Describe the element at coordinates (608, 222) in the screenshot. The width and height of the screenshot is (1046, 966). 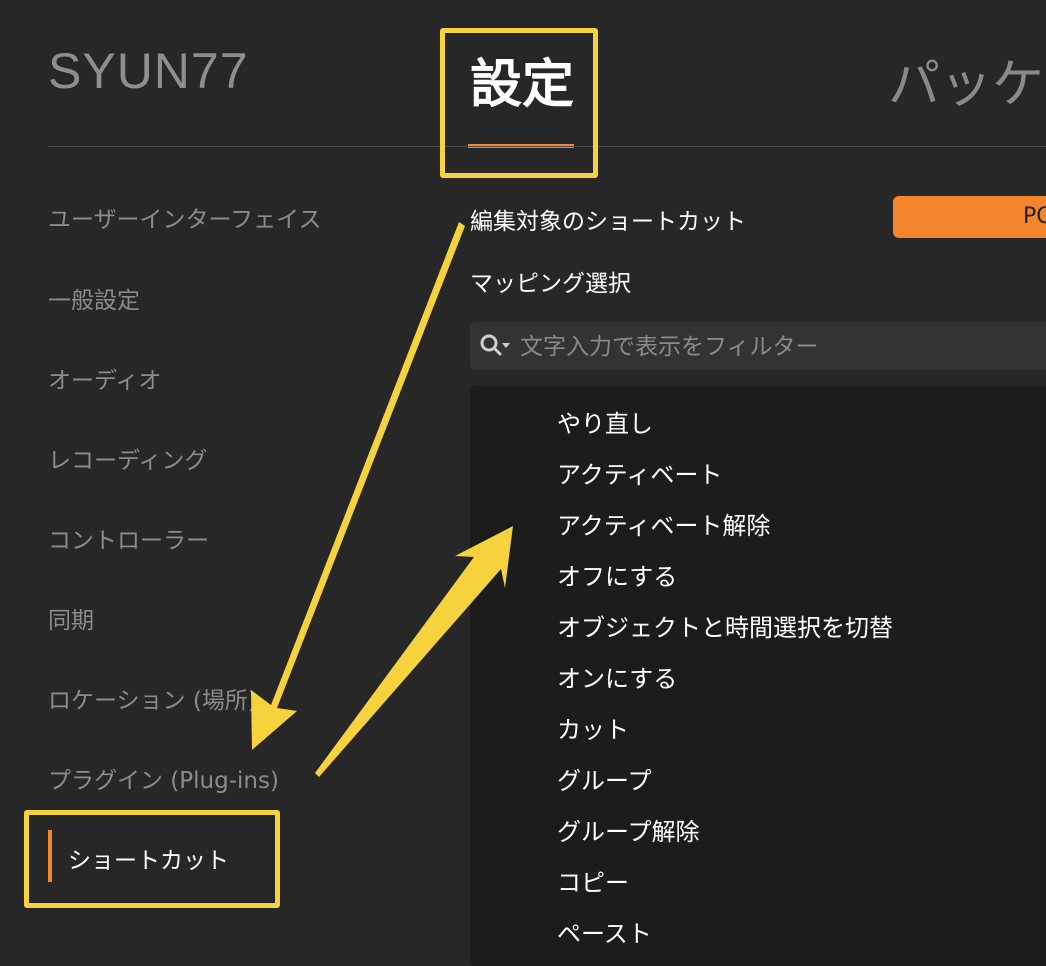
I see `edit-target-label: 編集対象のショートカット` at that location.